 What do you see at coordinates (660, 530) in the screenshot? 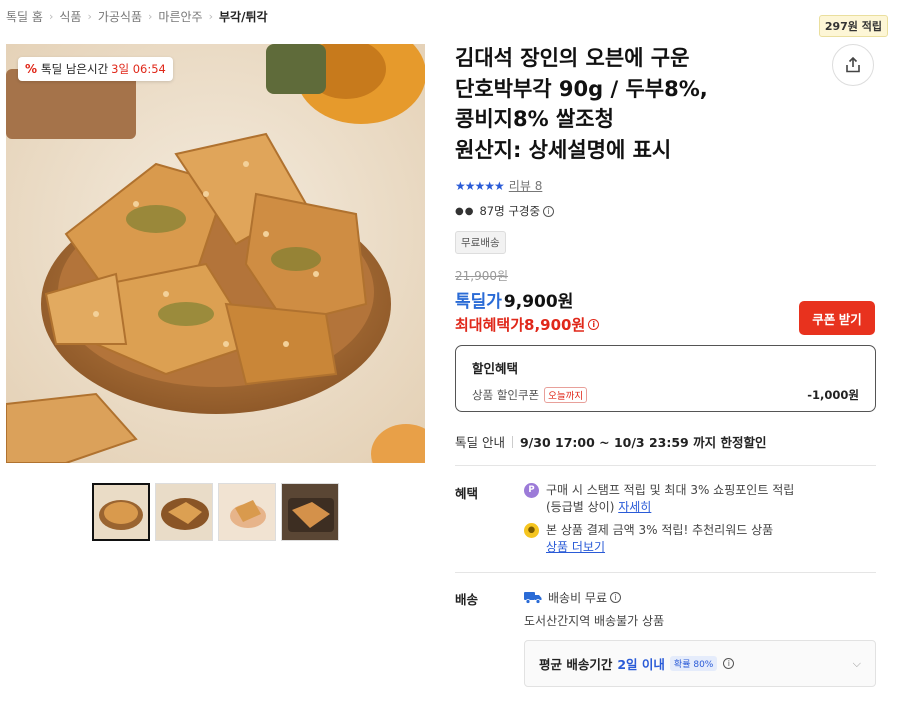
I see `benefit-line: 본 상품 결제 금액 3% 적립! 추천리워드 상품` at bounding box center [660, 530].